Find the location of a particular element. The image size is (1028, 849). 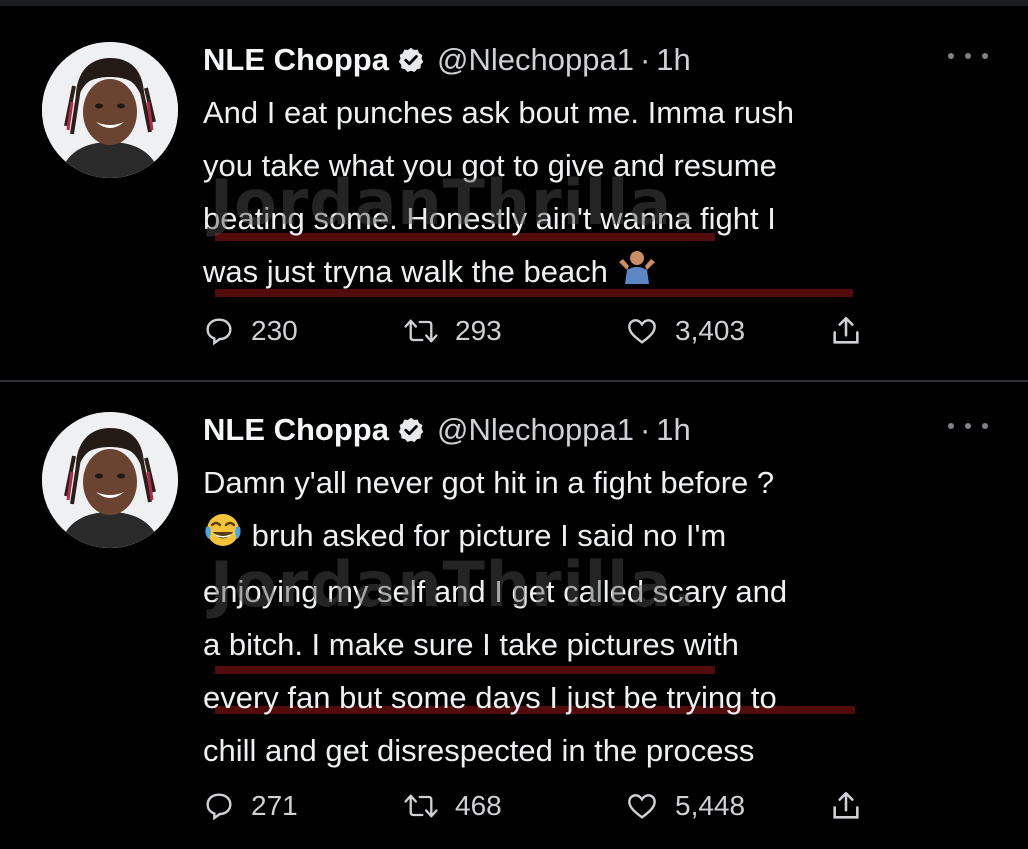

tweet-actions: 271 468 5,448 is located at coordinates (533, 806).